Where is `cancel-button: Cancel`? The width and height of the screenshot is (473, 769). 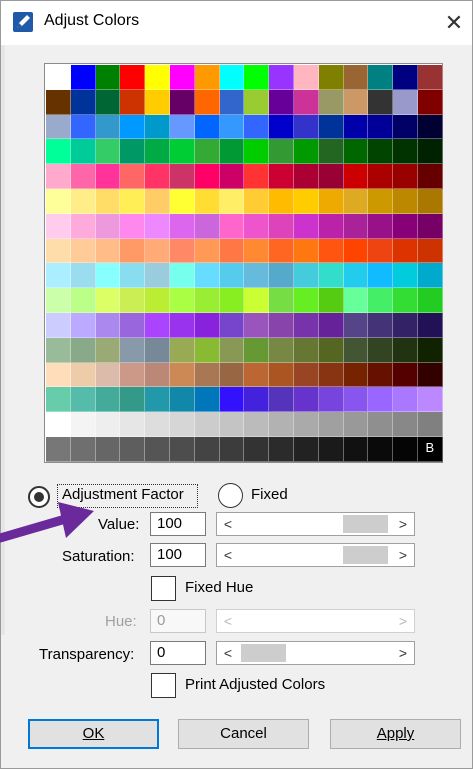 cancel-button: Cancel is located at coordinates (243, 734).